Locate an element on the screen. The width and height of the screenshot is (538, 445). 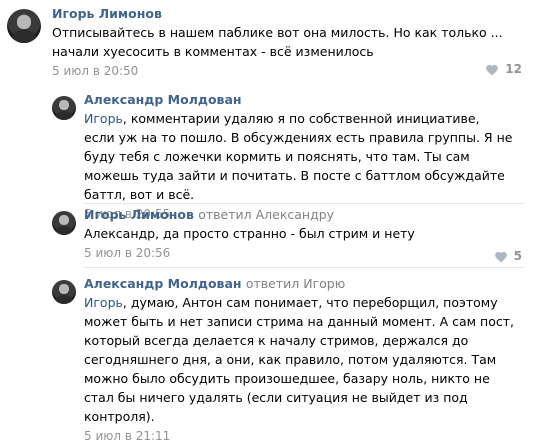
like-count: 5 is located at coordinates (517, 256).